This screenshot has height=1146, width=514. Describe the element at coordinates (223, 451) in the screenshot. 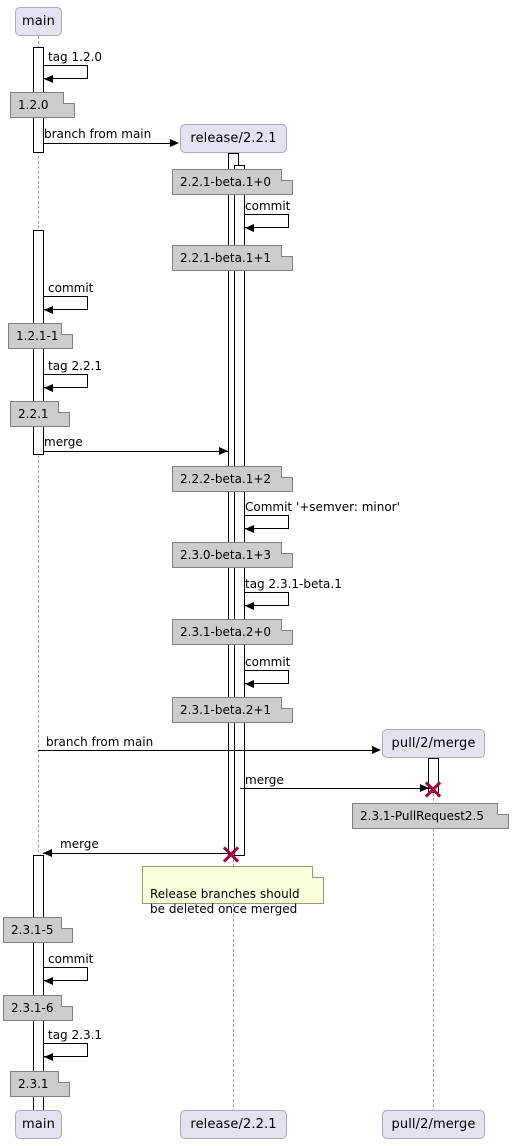

I see `arrowhead-merge-main-release` at that location.